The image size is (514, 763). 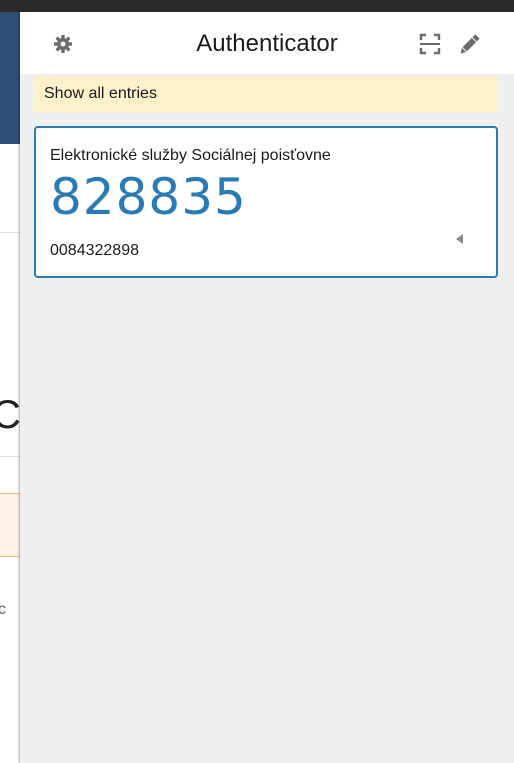 What do you see at coordinates (10, 78) in the screenshot?
I see `background-page-header` at bounding box center [10, 78].